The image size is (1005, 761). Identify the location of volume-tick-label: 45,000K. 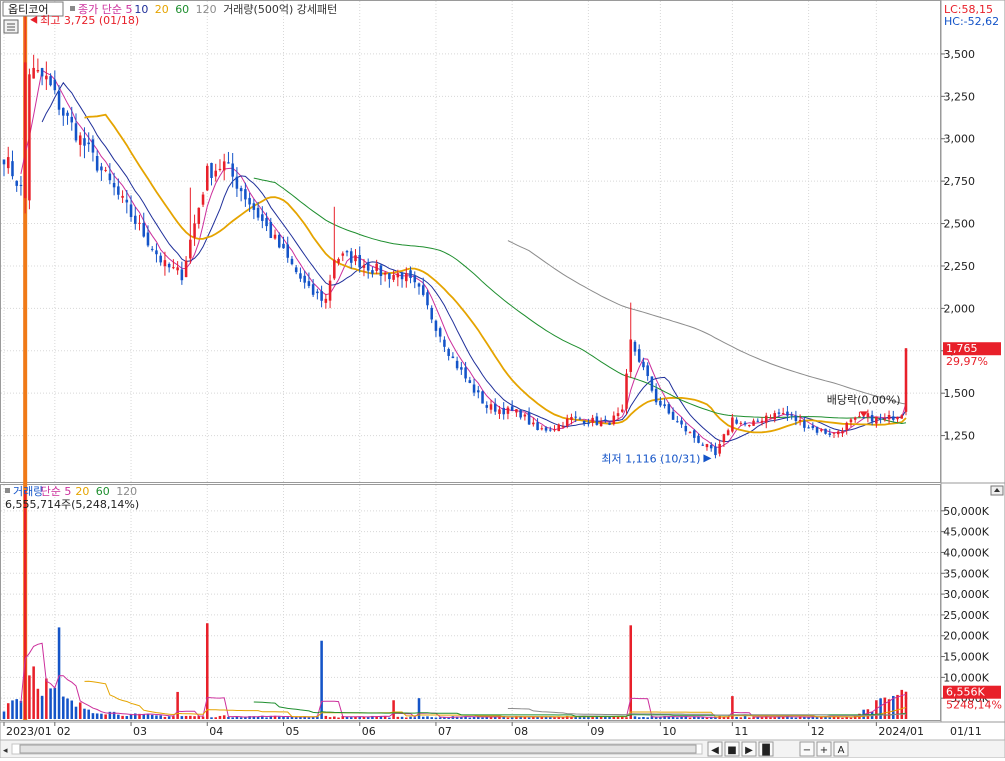
(966, 532).